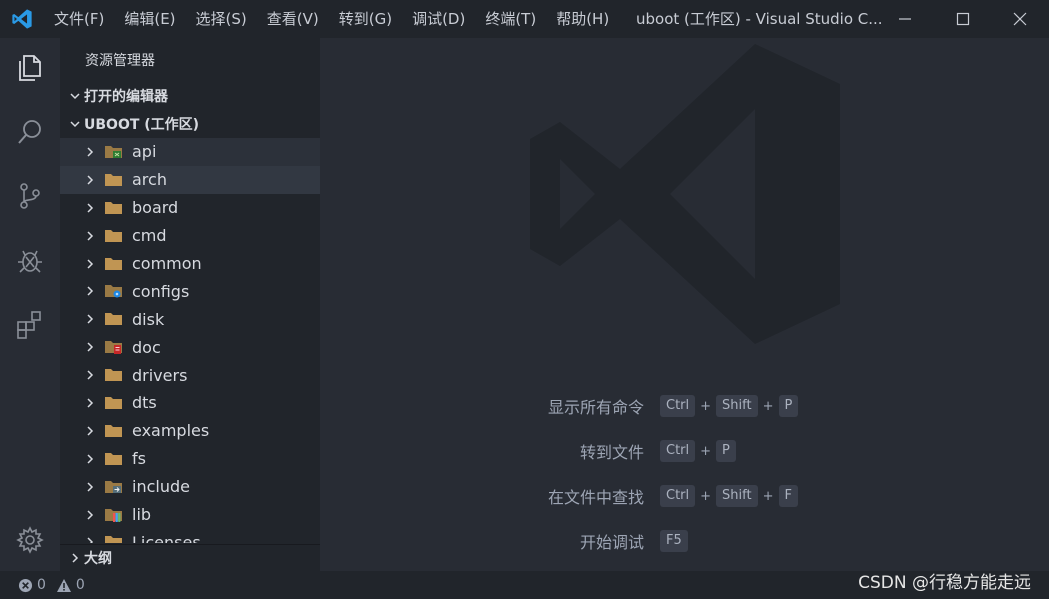 This screenshot has height=599, width=1049. Describe the element at coordinates (115, 291) in the screenshot. I see `folder-config-icon` at that location.